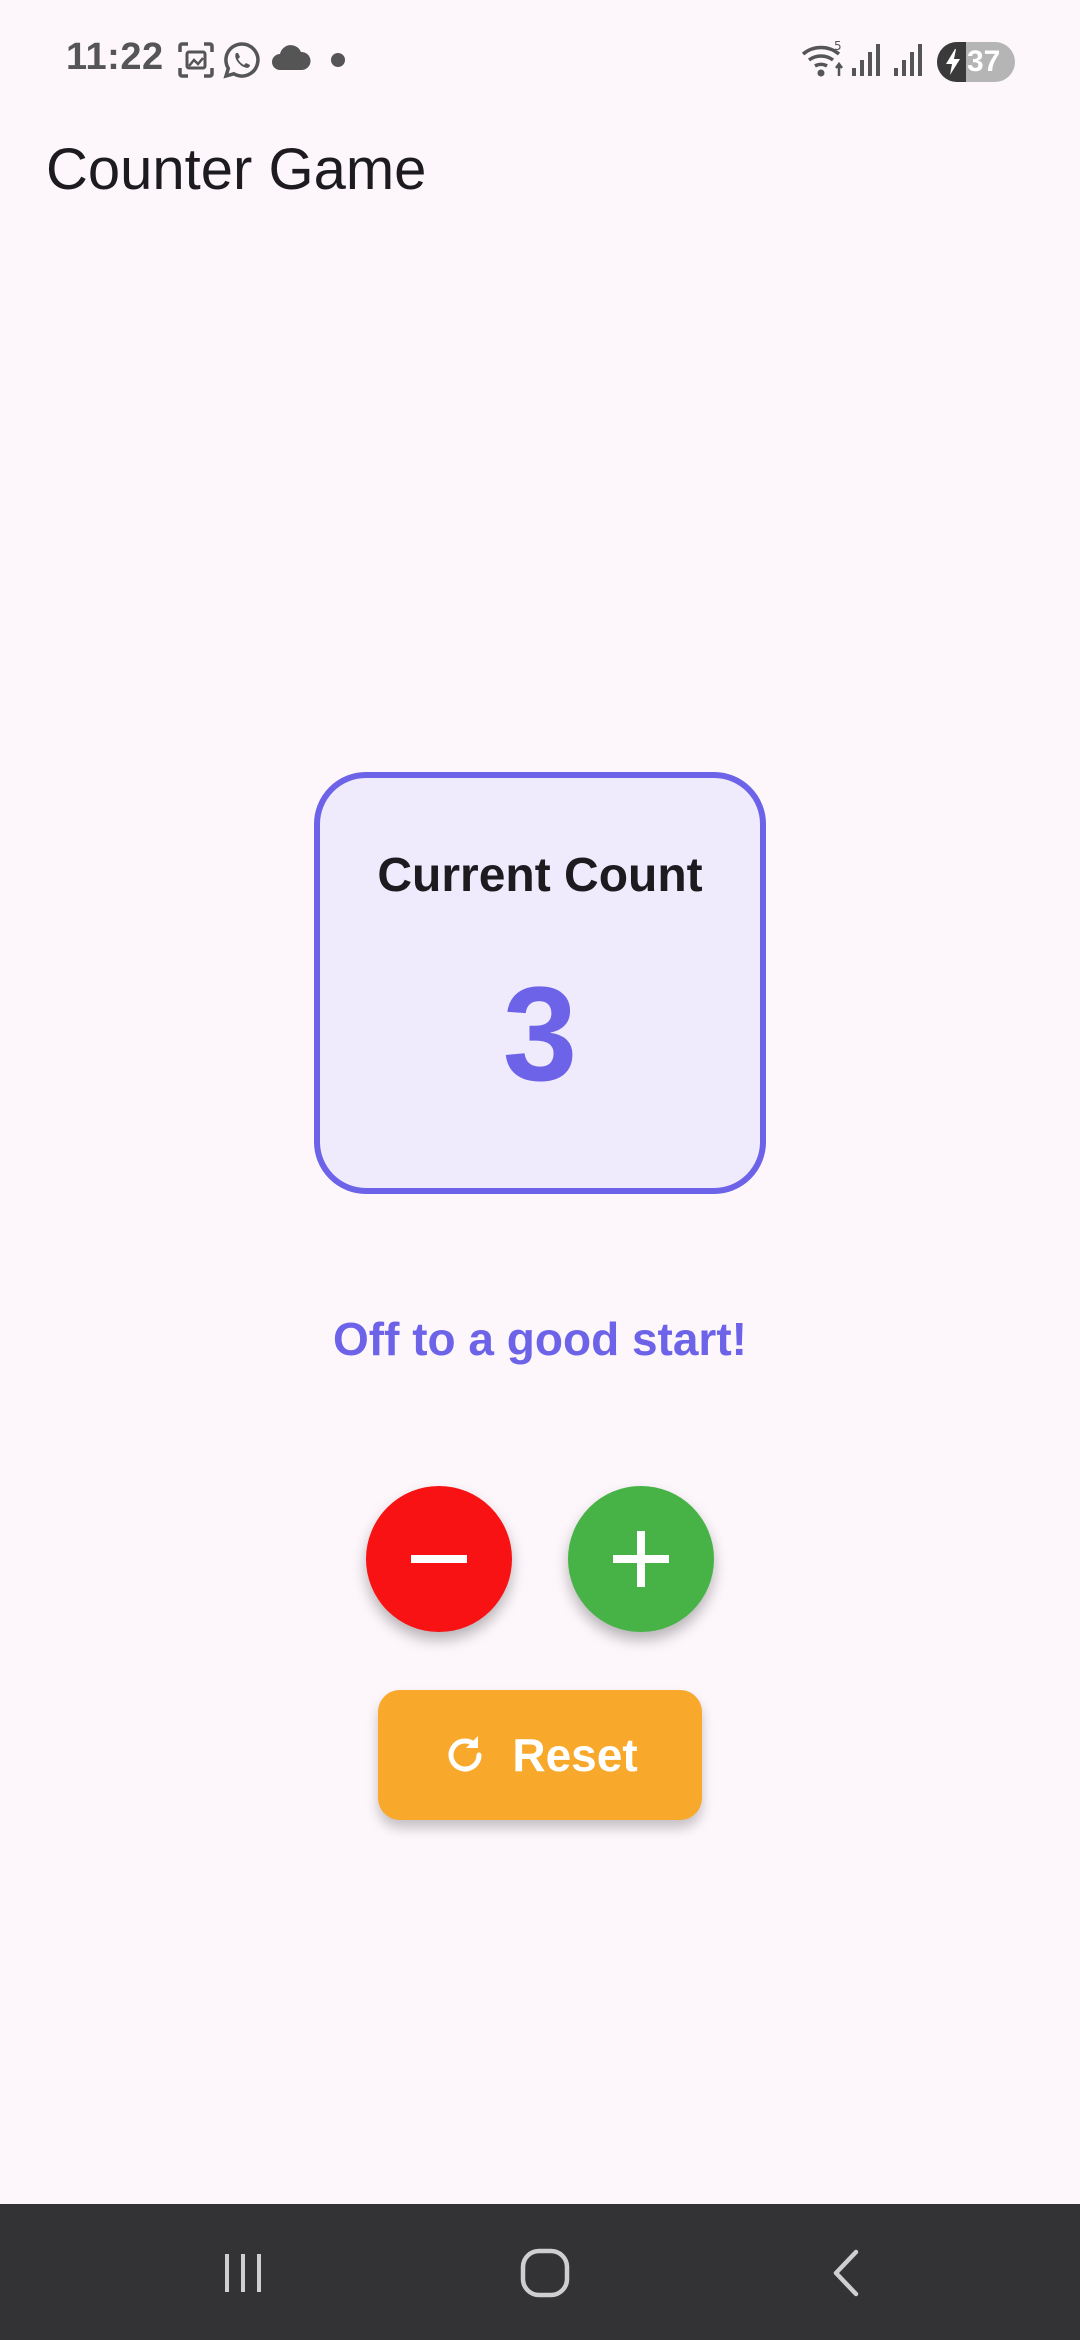 The image size is (1080, 2340). What do you see at coordinates (338, 62) in the screenshot?
I see `notification-dot-icon` at bounding box center [338, 62].